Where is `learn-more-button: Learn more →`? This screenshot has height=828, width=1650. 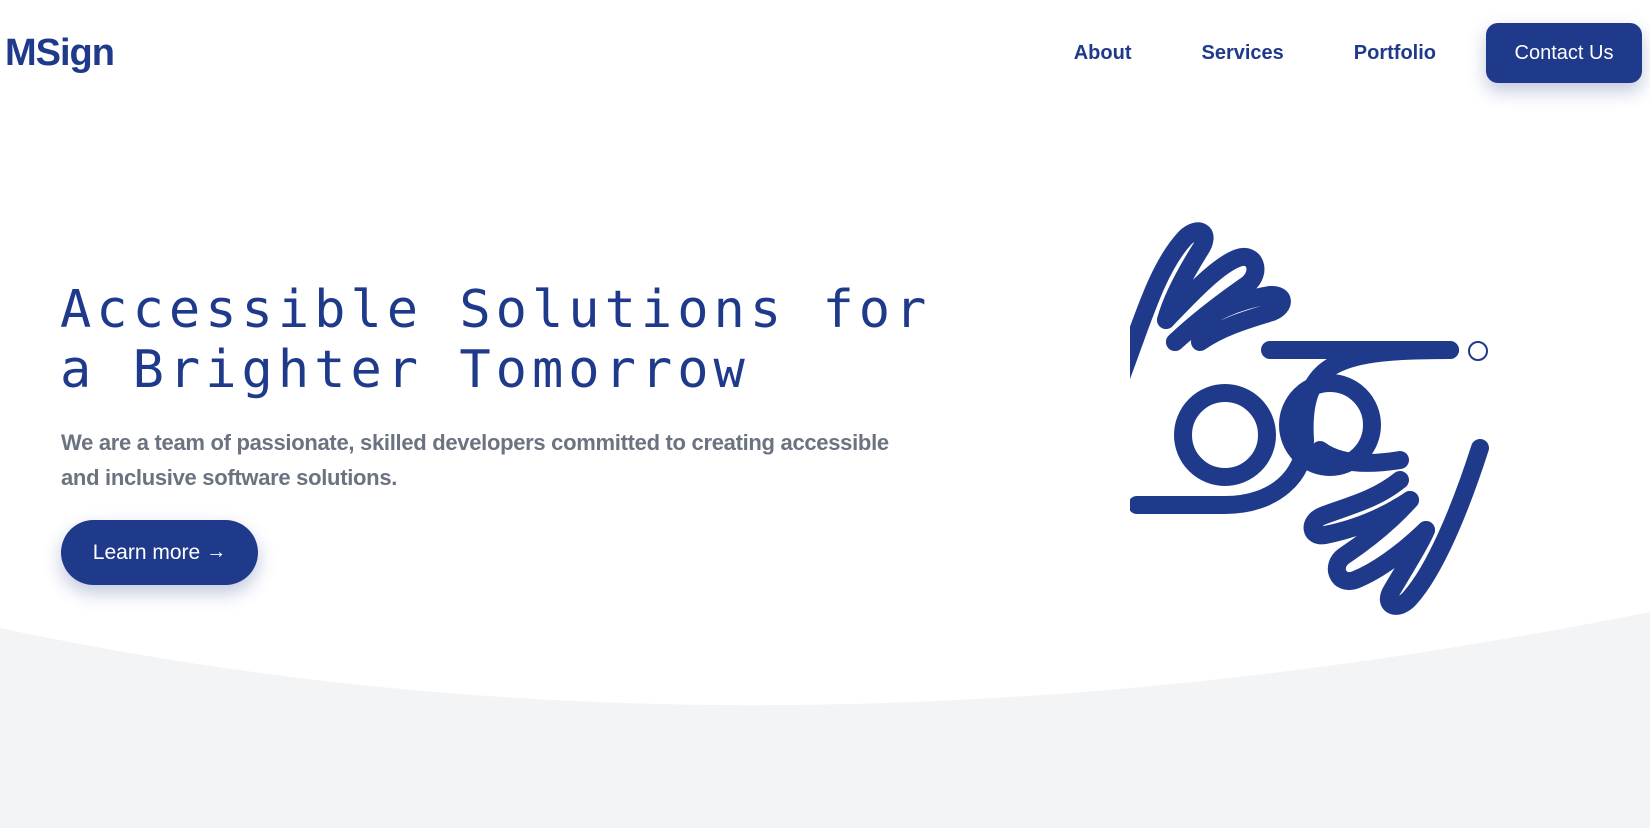 learn-more-button: Learn more → is located at coordinates (159, 552).